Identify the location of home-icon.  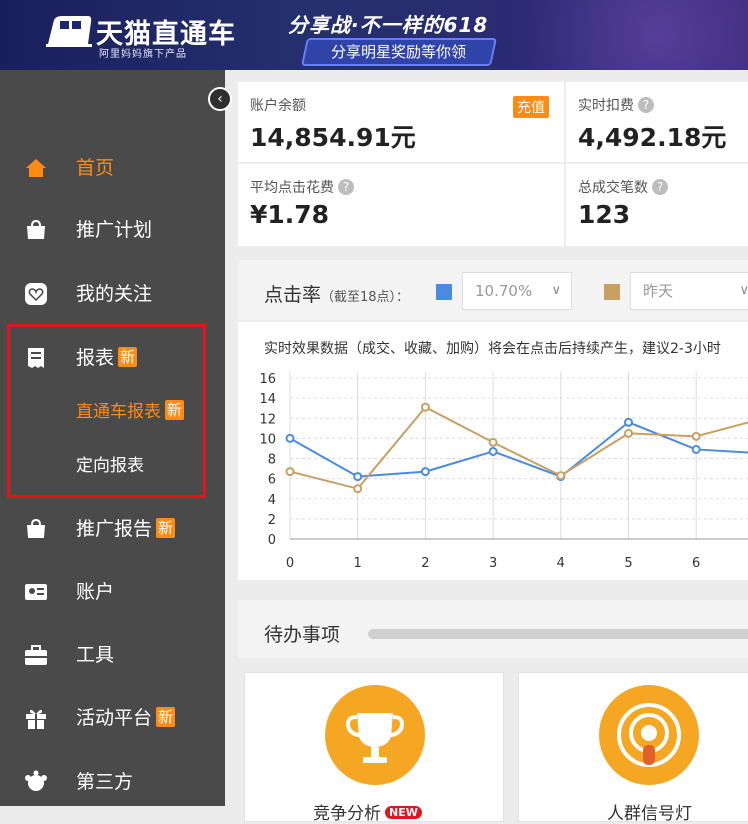
(36, 168).